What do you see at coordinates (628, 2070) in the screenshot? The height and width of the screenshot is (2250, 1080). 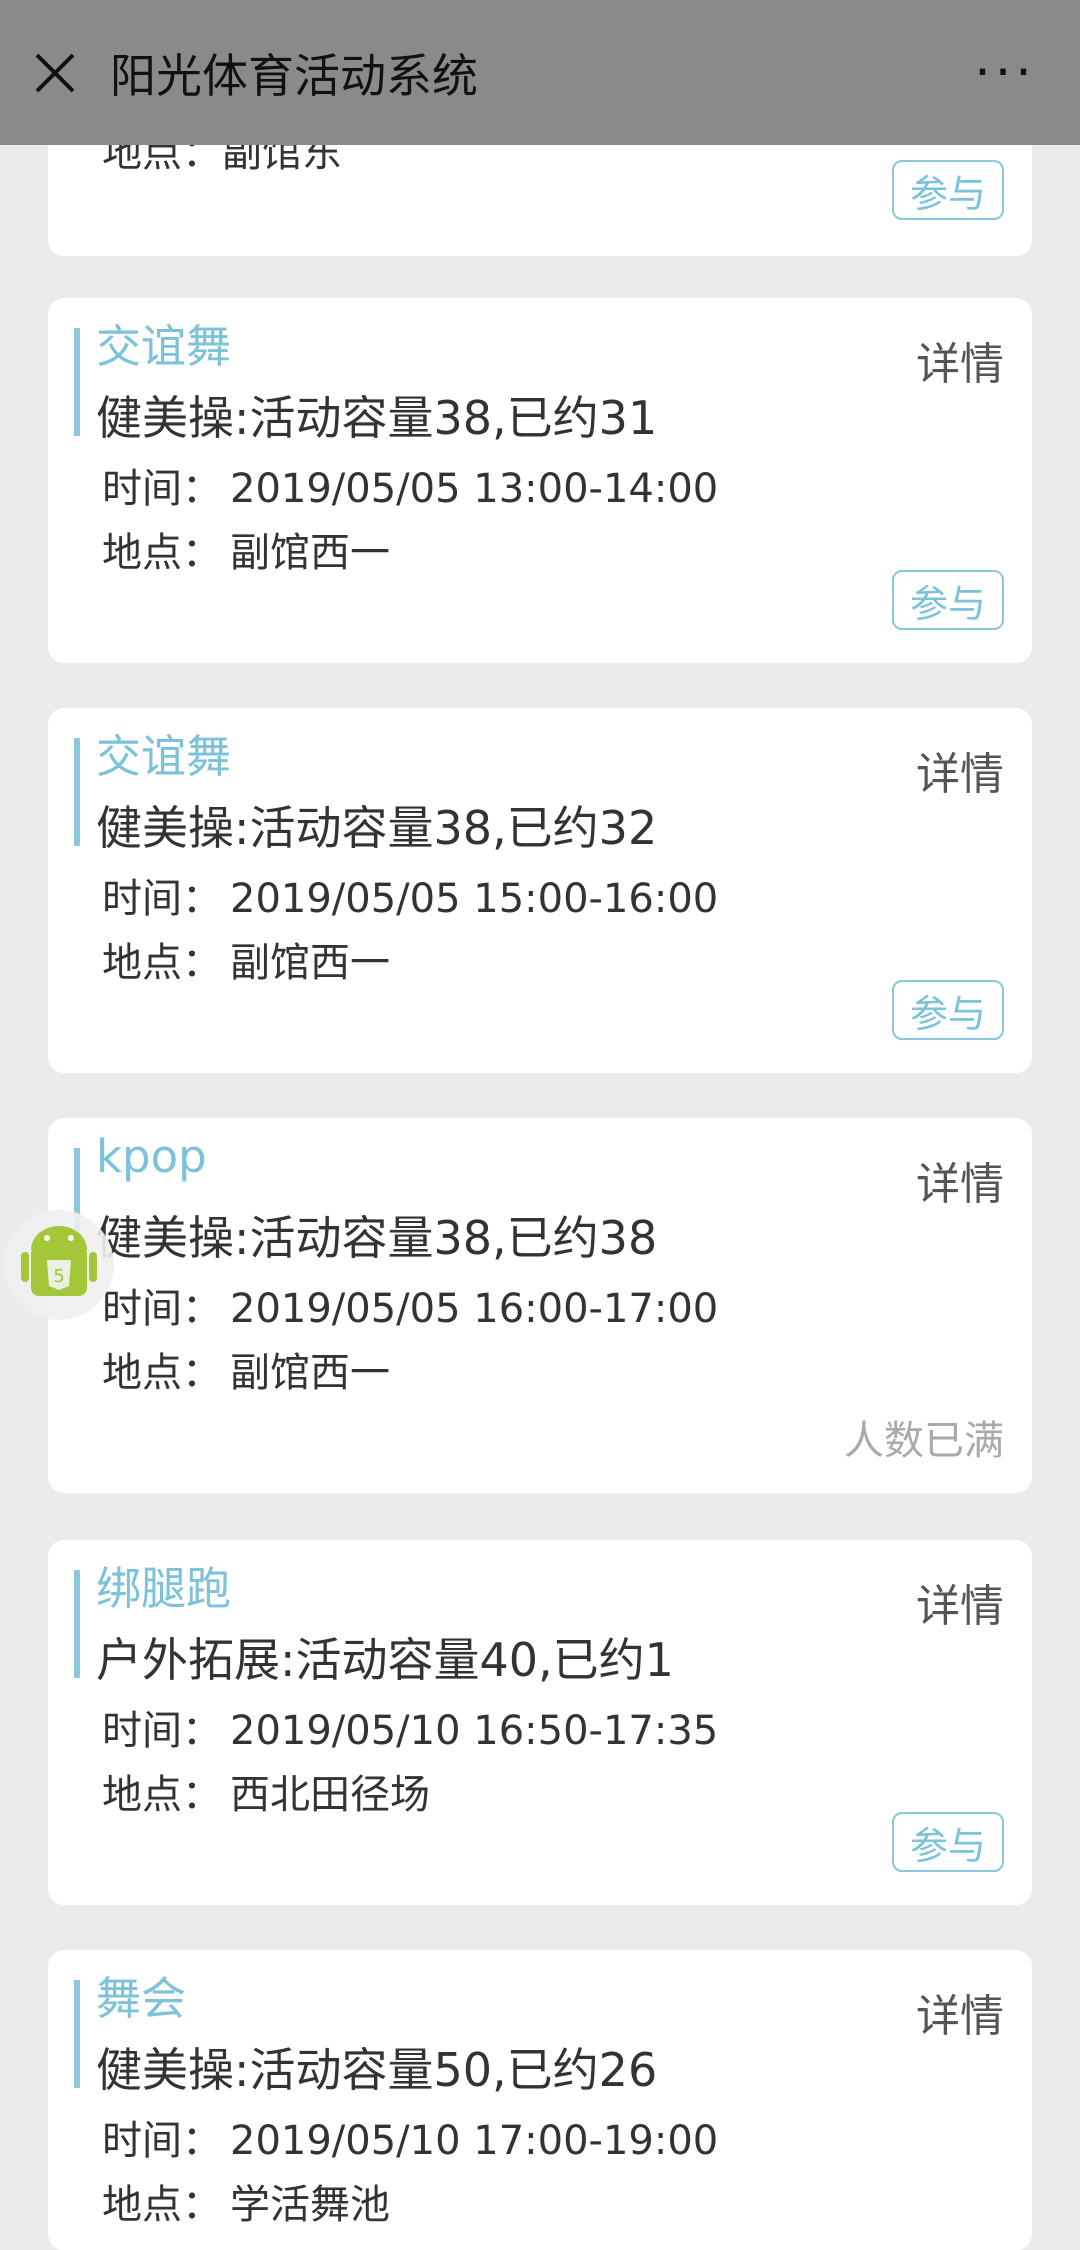 I see `booked-value: 26` at bounding box center [628, 2070].